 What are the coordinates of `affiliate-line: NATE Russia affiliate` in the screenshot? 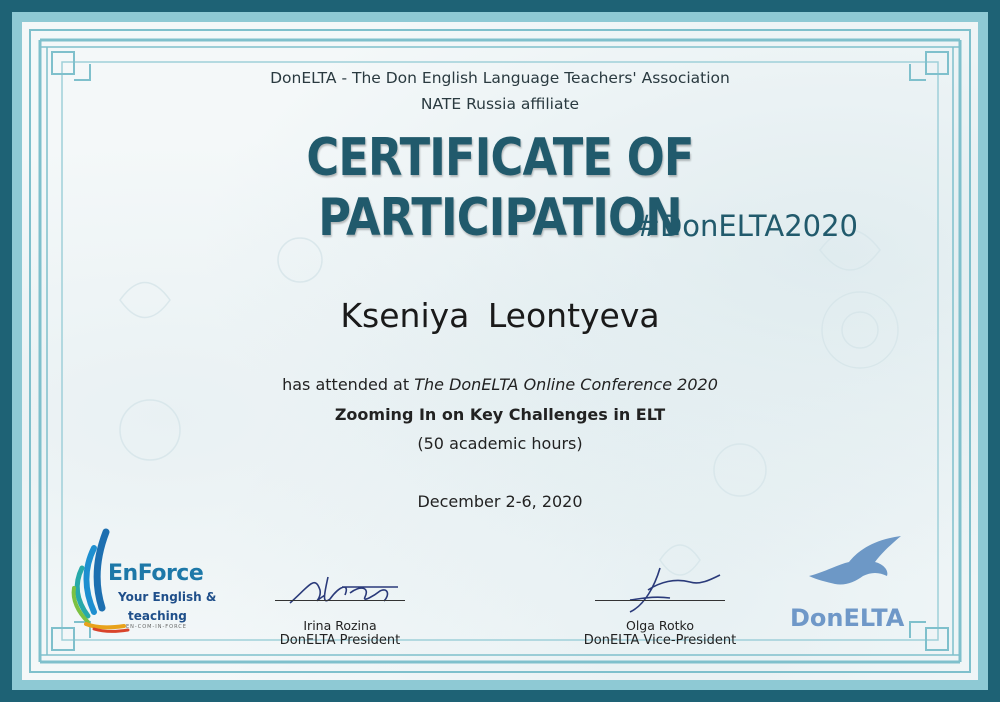 It's located at (500, 104).